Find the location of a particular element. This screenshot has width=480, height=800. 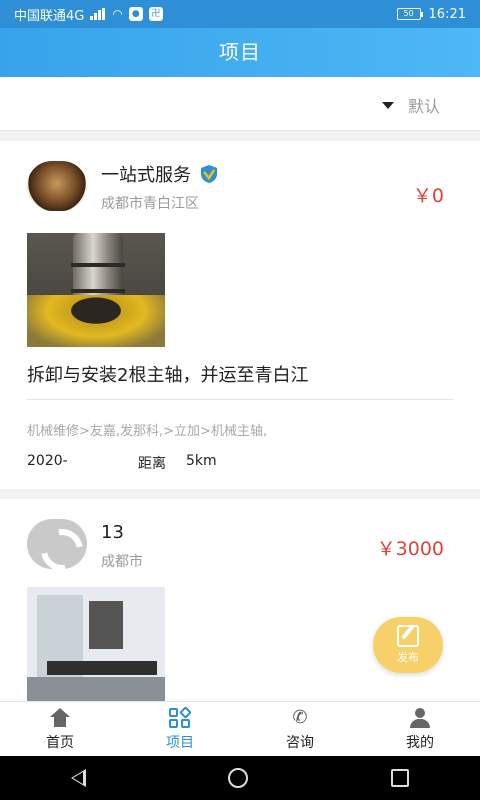

home-circle-icon is located at coordinates (238, 778).